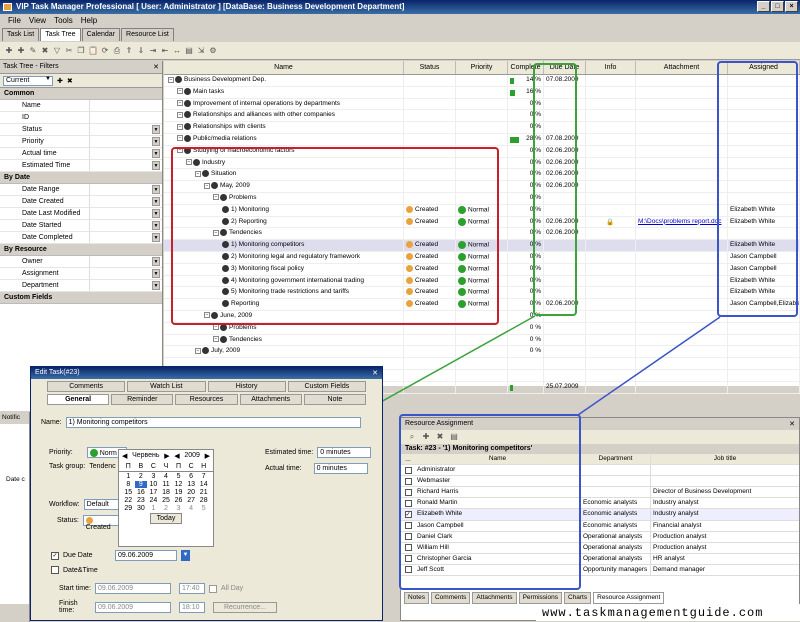 This screenshot has height=622, width=800. Describe the element at coordinates (616, 459) in the screenshot. I see `resource-col-department: Department` at that location.